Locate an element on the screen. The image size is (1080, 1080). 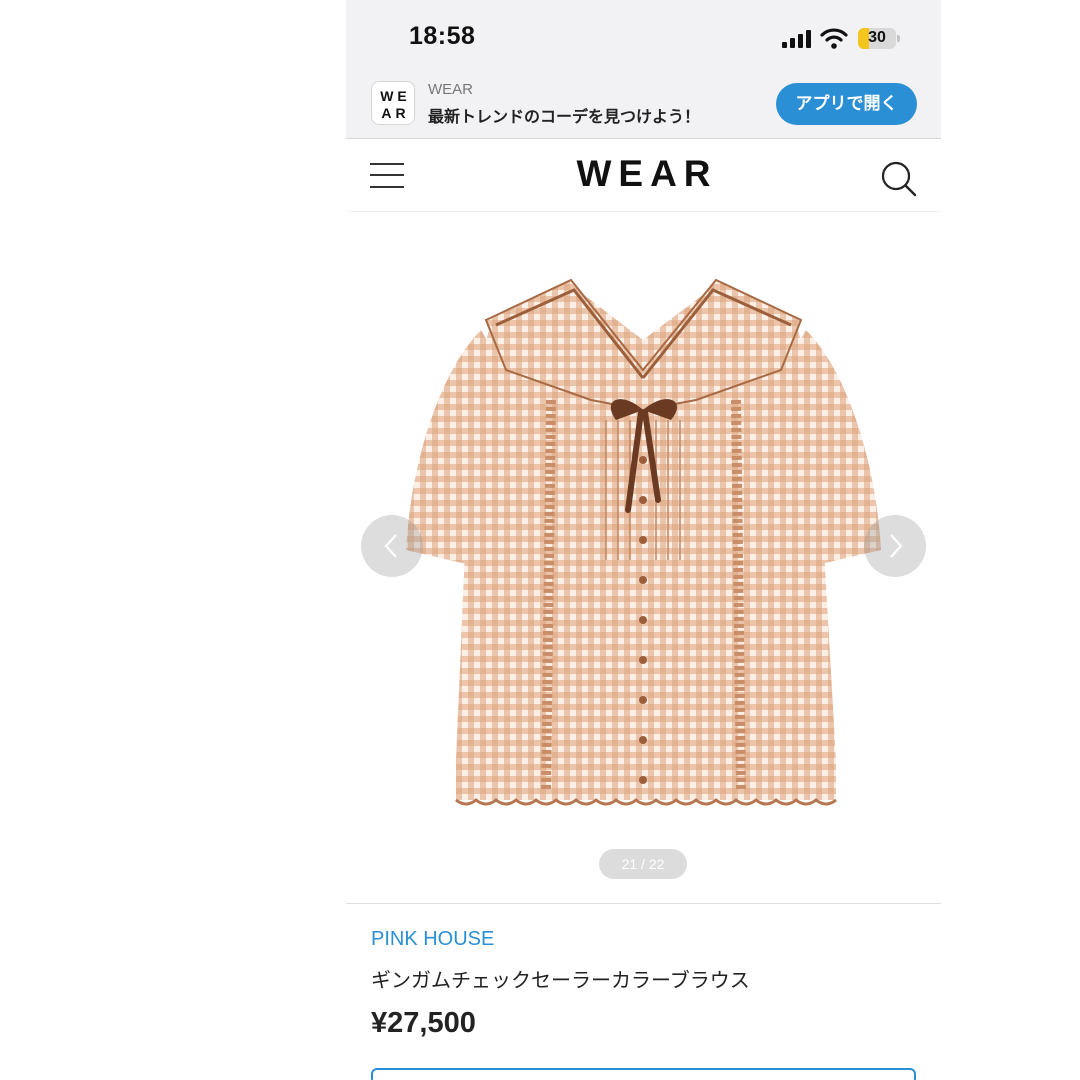
chevron-right-icon is located at coordinates (896, 546).